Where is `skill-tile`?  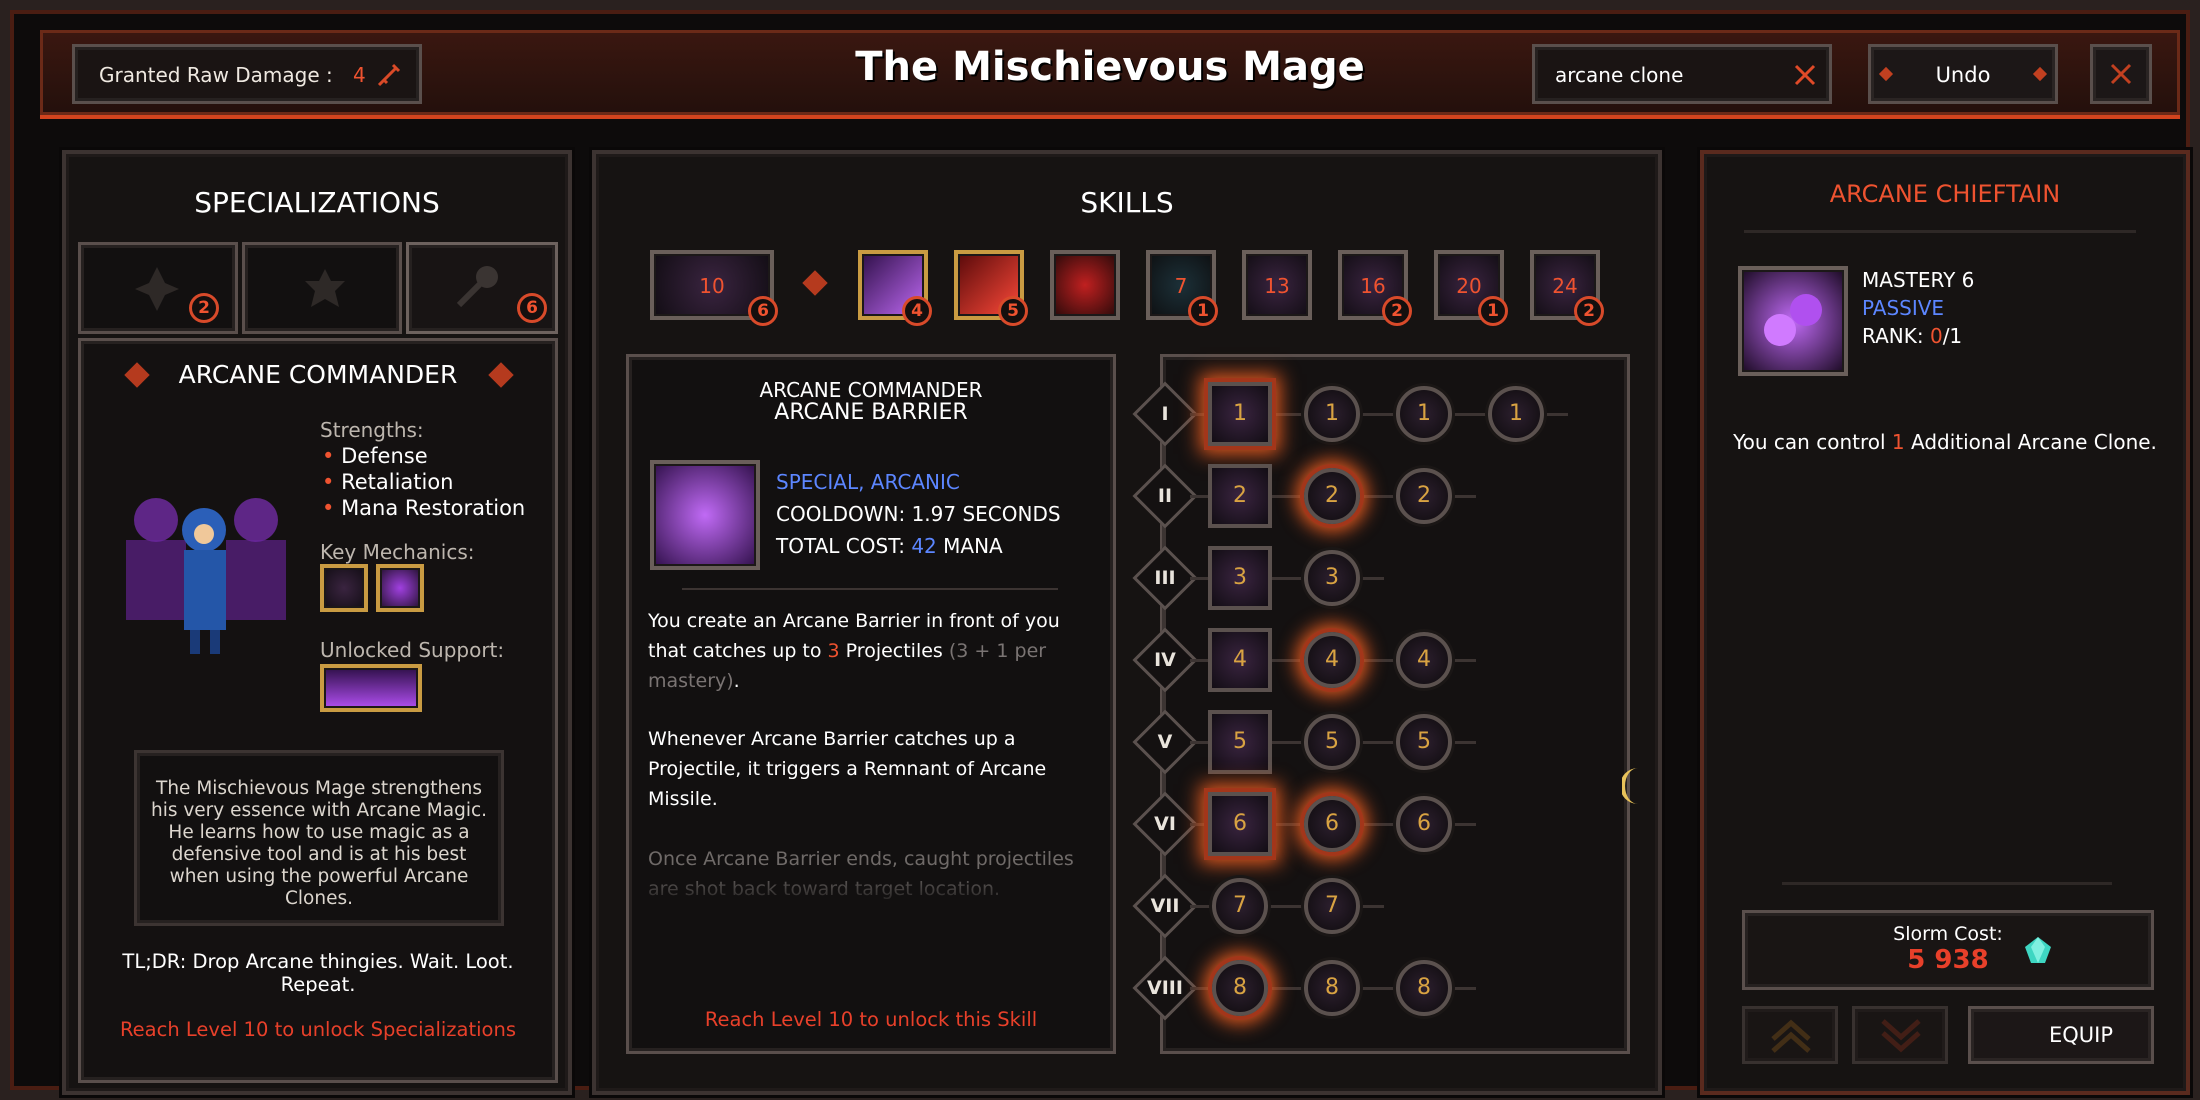 skill-tile is located at coordinates (1085, 285).